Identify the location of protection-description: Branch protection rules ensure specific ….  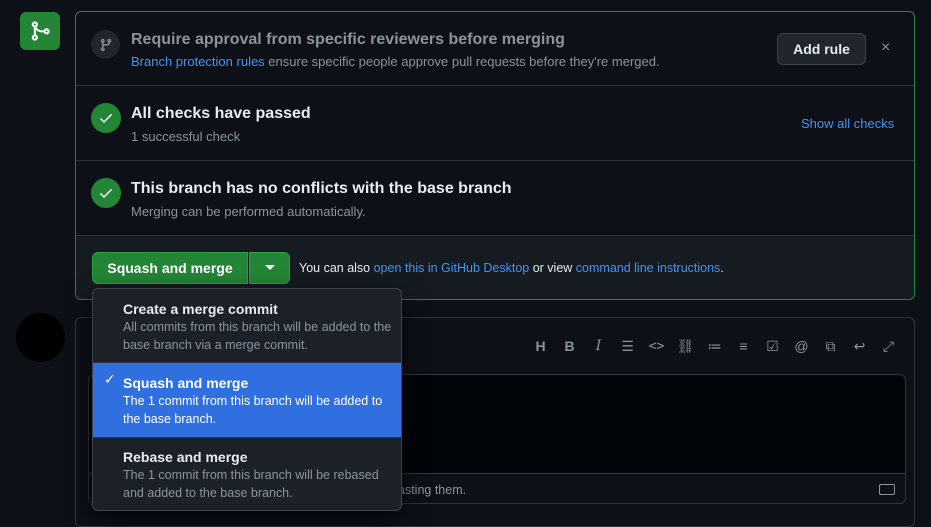
(395, 61).